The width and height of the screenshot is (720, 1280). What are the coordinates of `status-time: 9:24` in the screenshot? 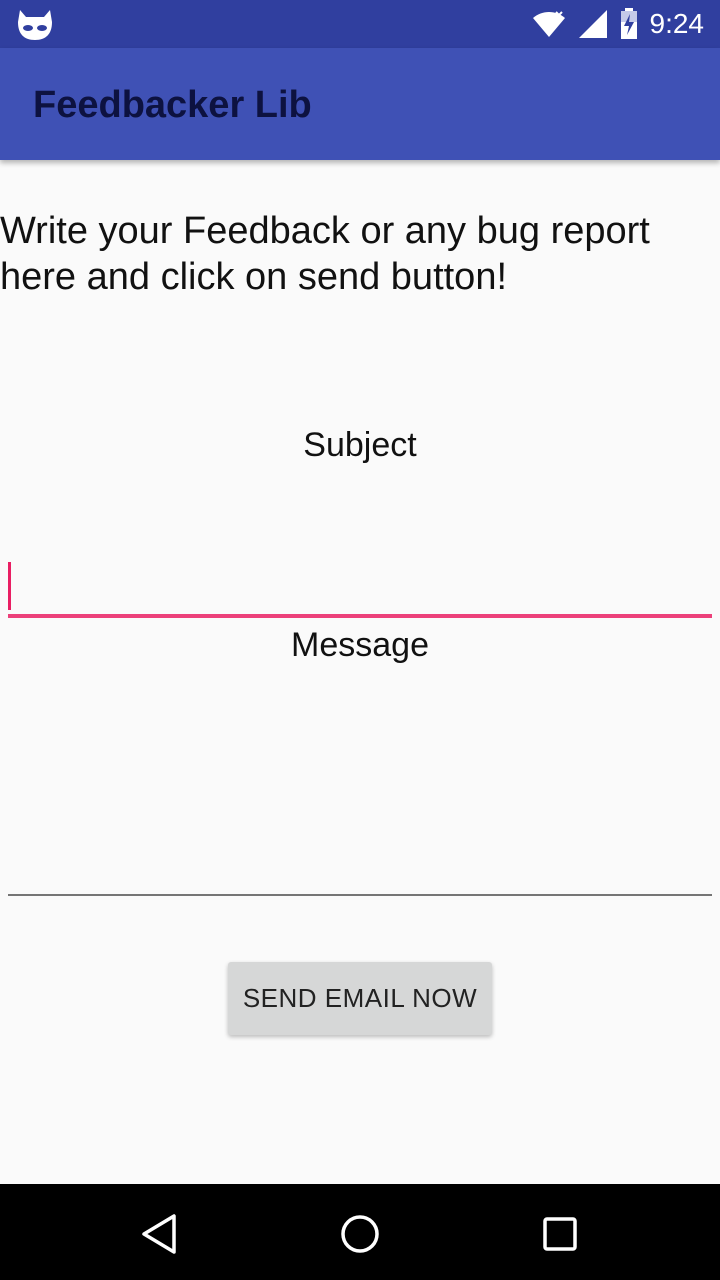 It's located at (677, 23).